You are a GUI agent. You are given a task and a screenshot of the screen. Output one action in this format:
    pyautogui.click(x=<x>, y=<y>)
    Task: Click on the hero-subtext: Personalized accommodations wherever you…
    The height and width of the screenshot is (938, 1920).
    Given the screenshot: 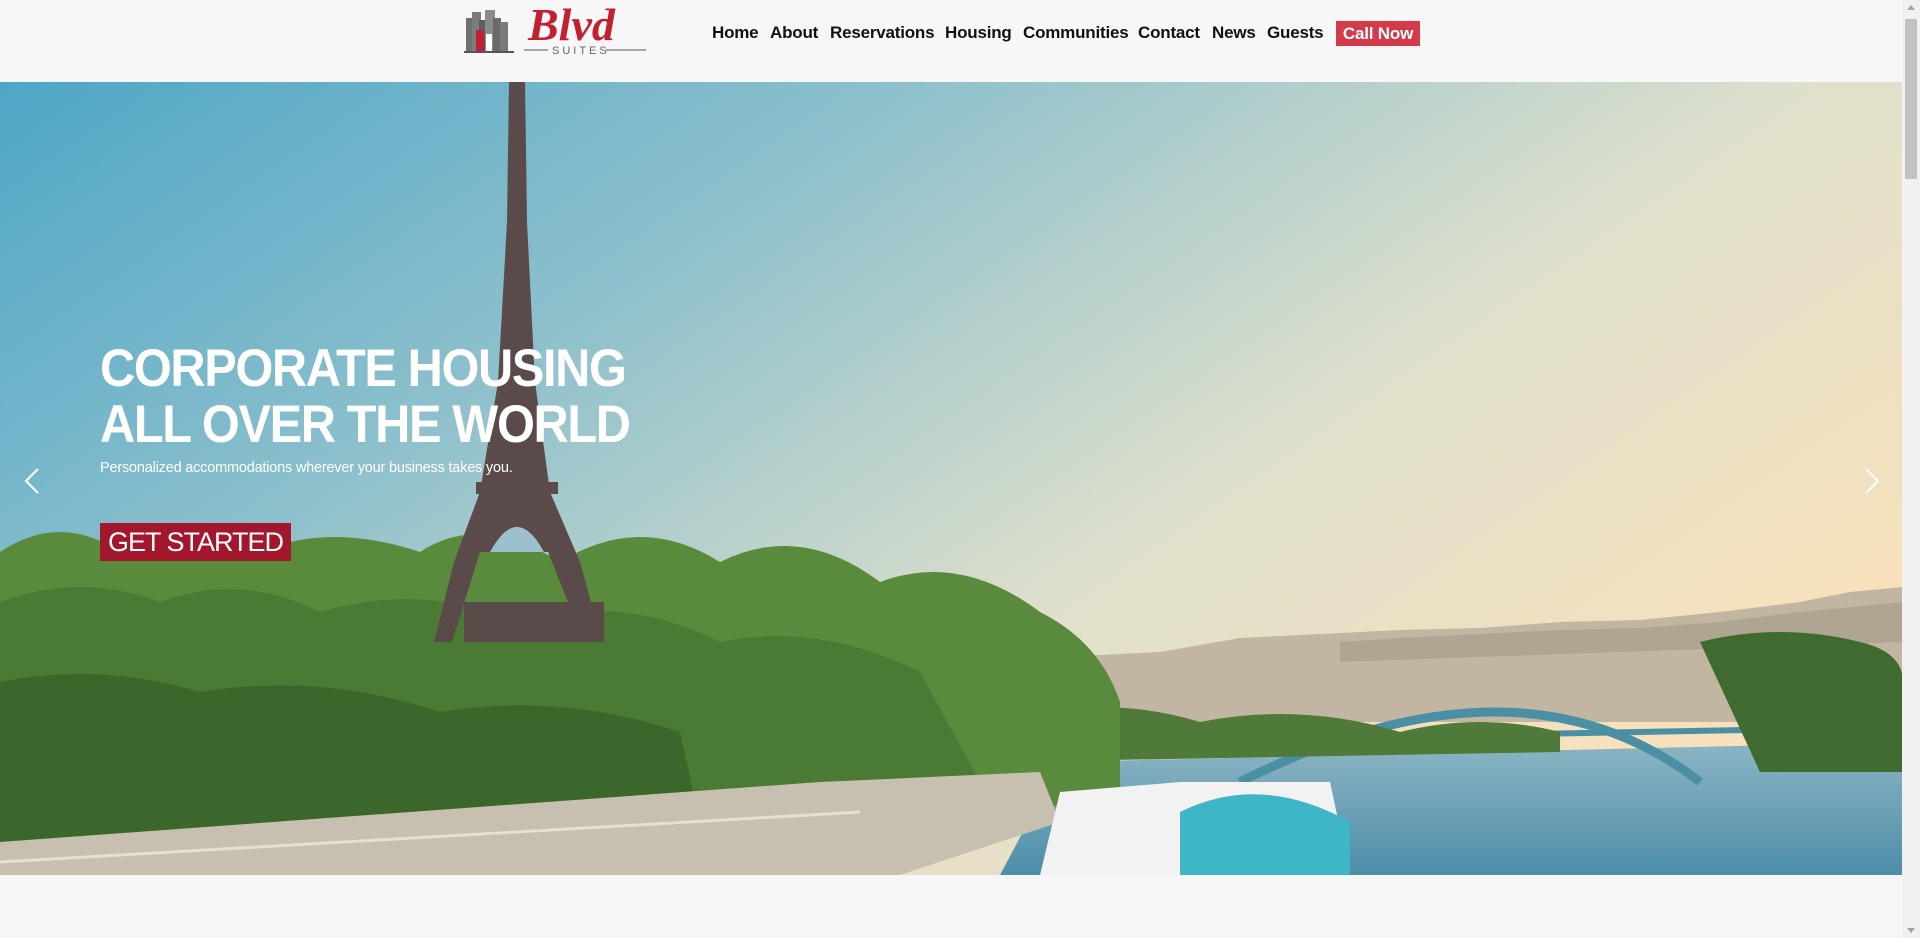 What is the action you would take?
    pyautogui.click(x=306, y=468)
    